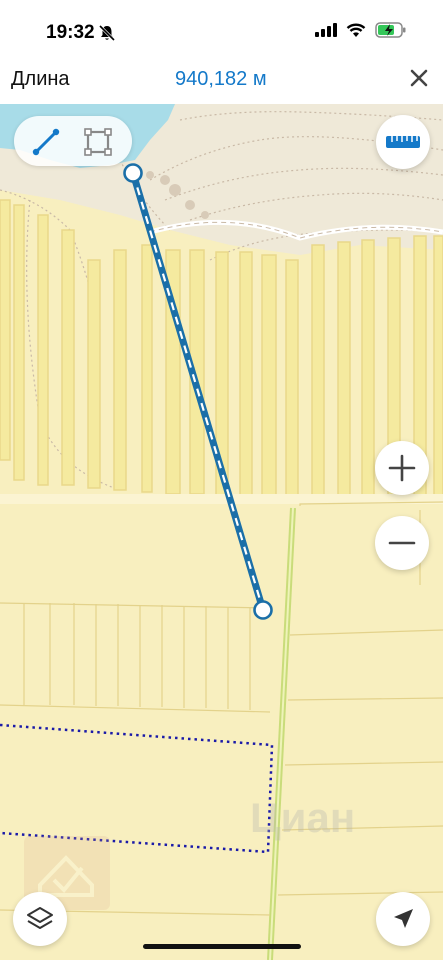 The width and height of the screenshot is (443, 960). I want to click on measure-header: Длина 940,182 м, so click(221, 82).